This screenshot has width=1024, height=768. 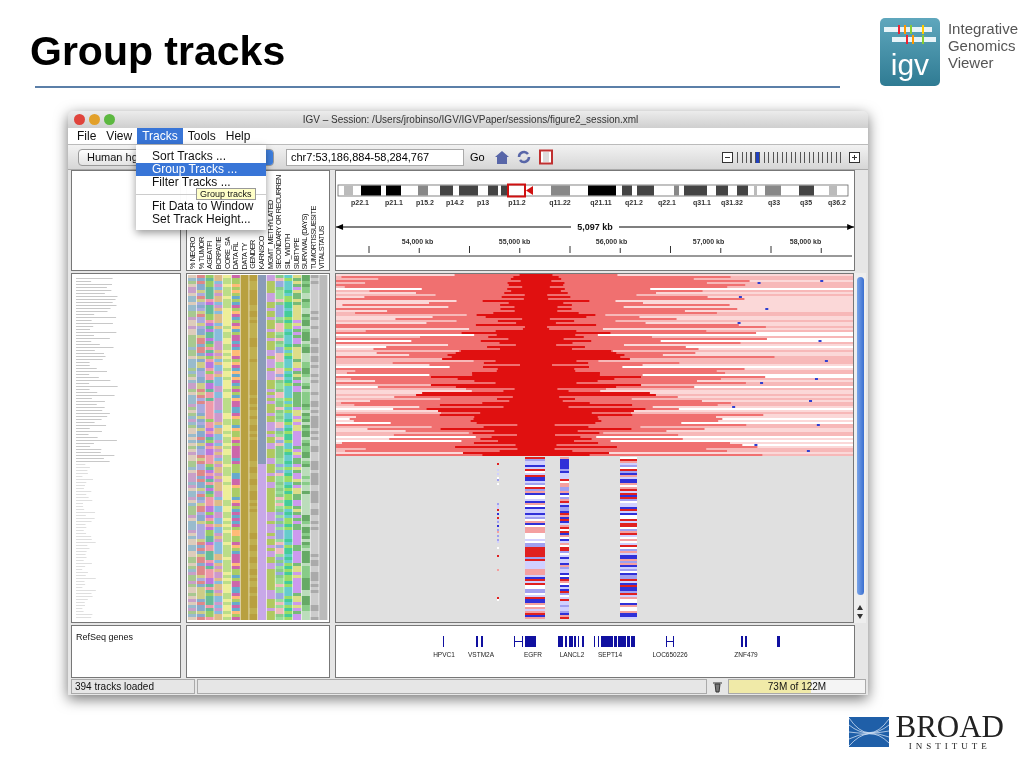 What do you see at coordinates (854, 157) in the screenshot?
I see `zoom-in-button` at bounding box center [854, 157].